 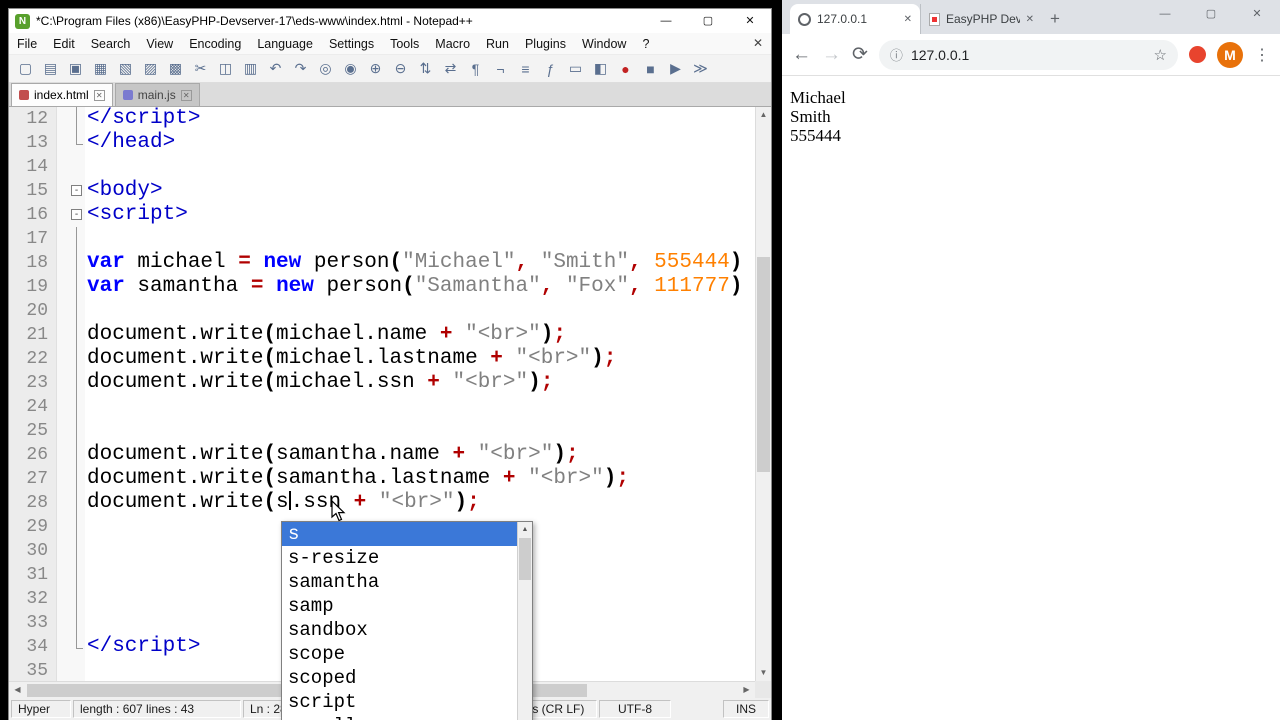 I want to click on copy-button: ◫, so click(x=225, y=69).